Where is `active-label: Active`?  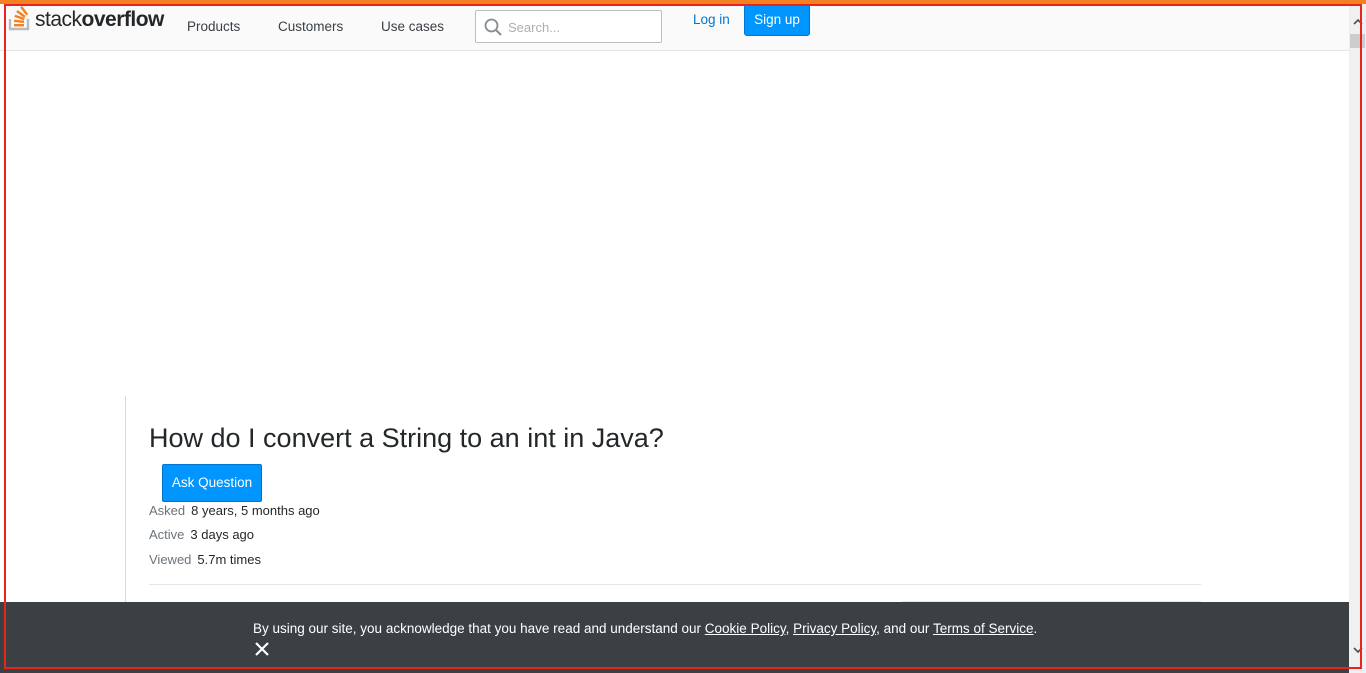
active-label: Active is located at coordinates (167, 534).